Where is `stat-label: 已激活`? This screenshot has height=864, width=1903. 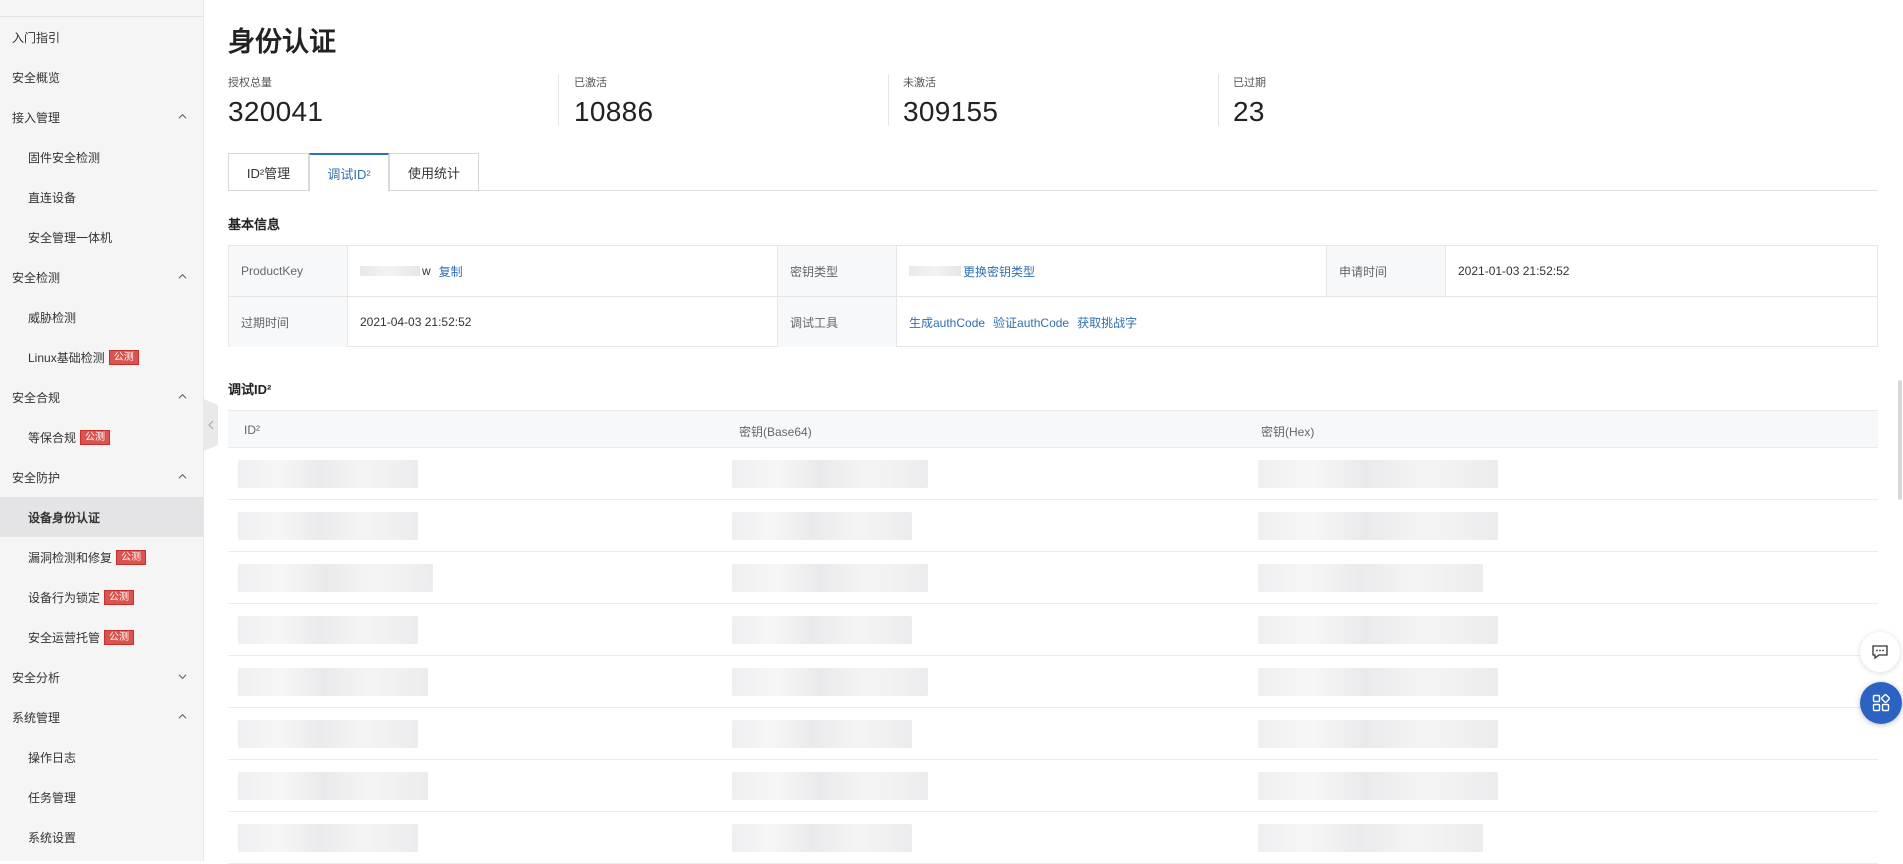 stat-label: 已激活 is located at coordinates (590, 83).